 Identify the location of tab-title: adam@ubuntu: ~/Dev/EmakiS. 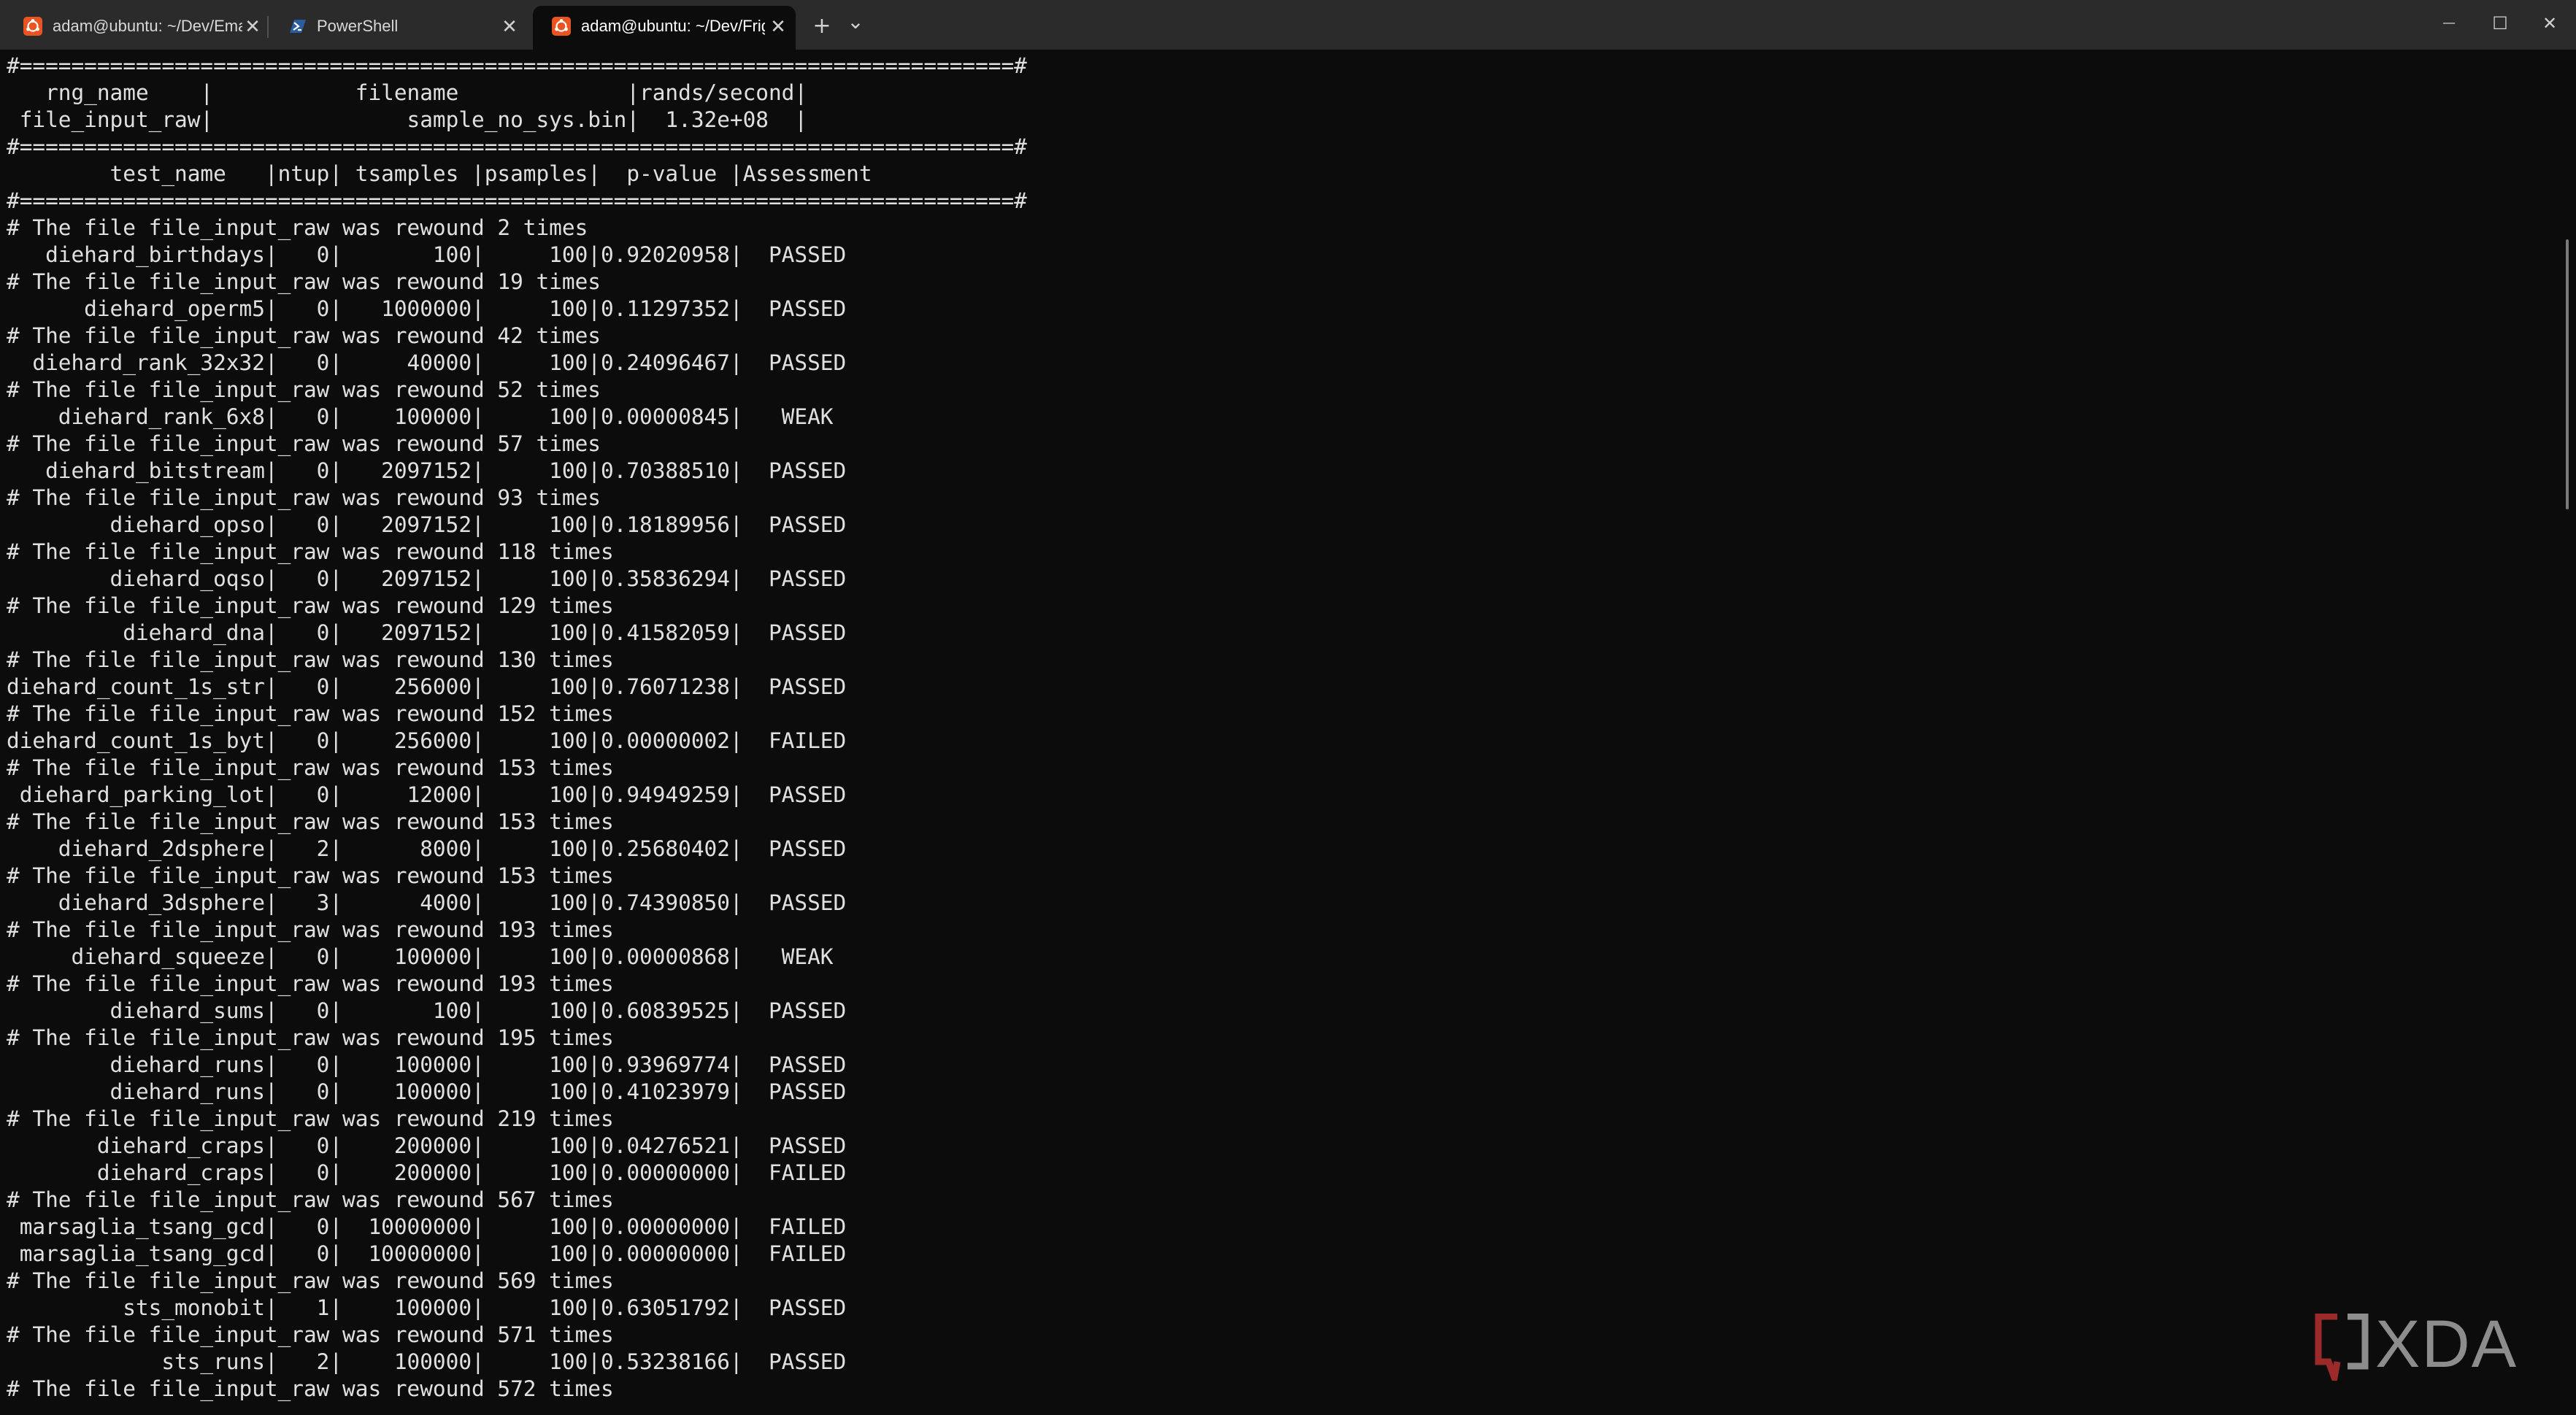
(147, 26).